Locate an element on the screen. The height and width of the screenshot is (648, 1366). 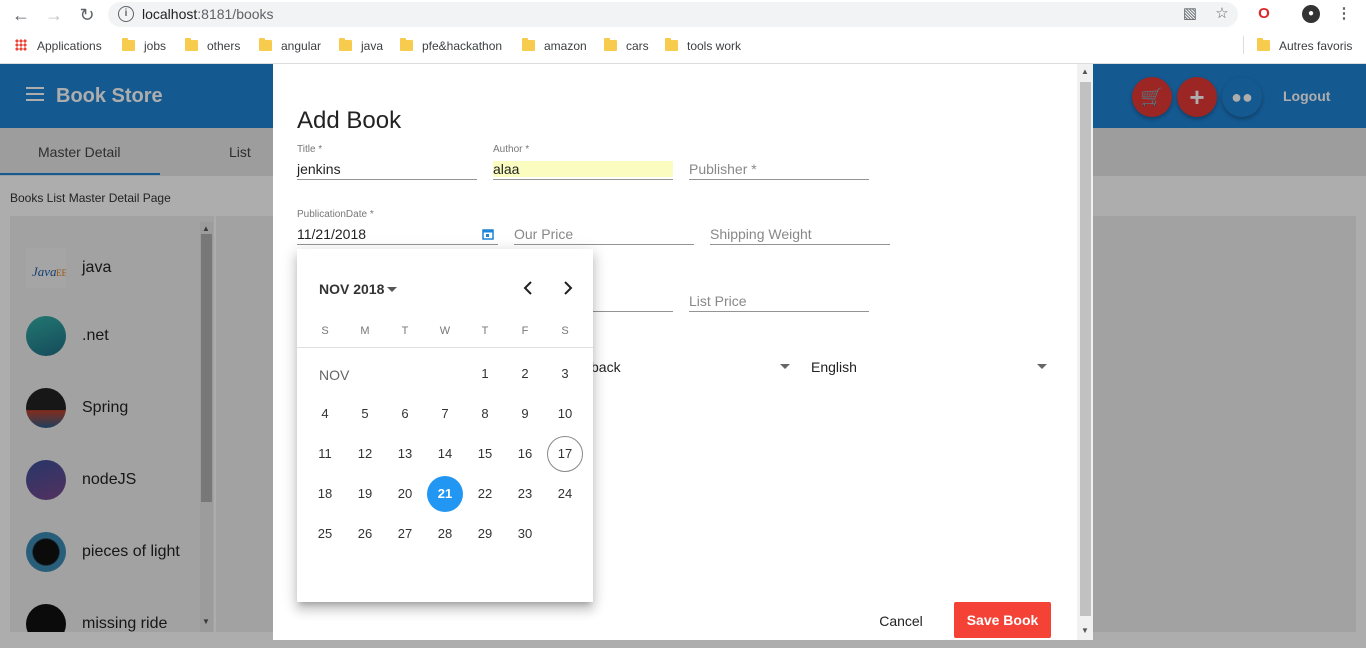
publication-date-input: 11/21/2018 is located at coordinates (331, 234).